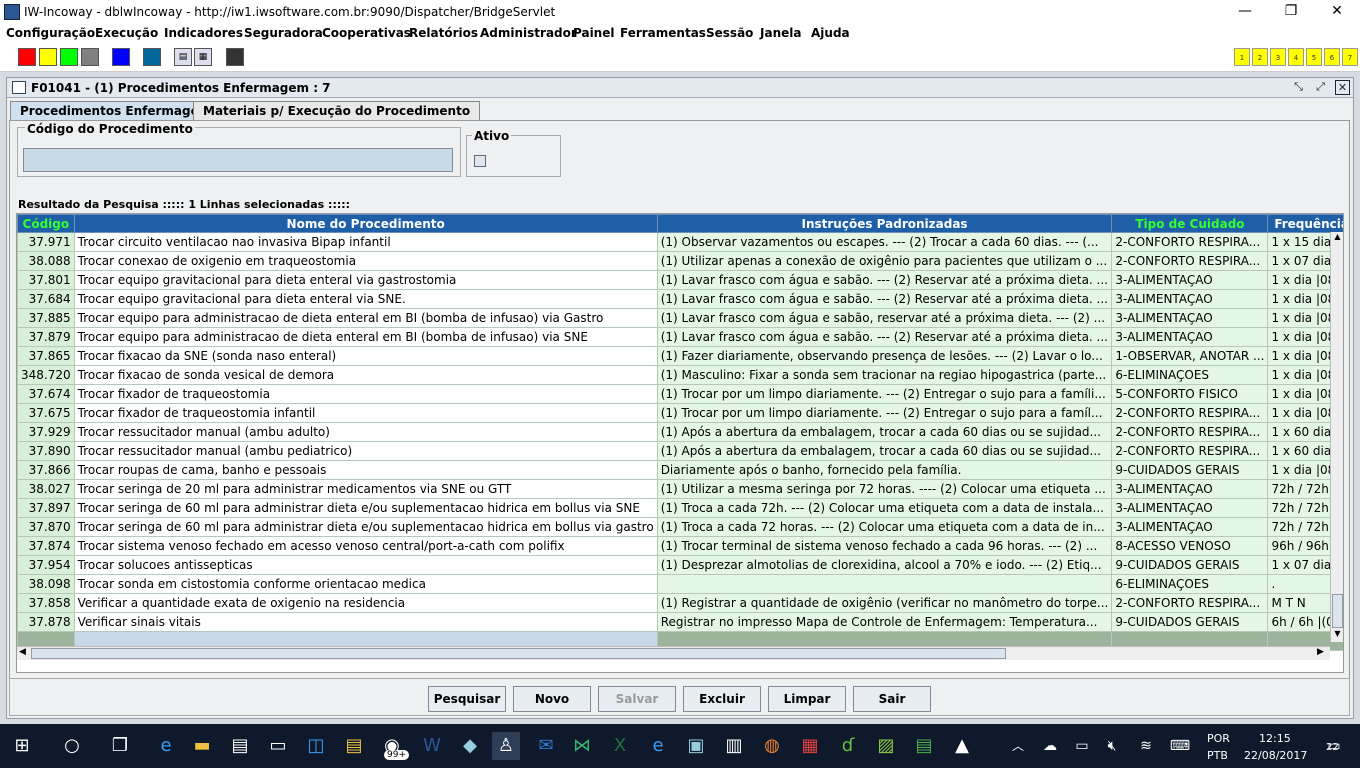 The image size is (1360, 768). Describe the element at coordinates (22, 746) in the screenshot. I see `windows-start-icon: ⊞` at that location.